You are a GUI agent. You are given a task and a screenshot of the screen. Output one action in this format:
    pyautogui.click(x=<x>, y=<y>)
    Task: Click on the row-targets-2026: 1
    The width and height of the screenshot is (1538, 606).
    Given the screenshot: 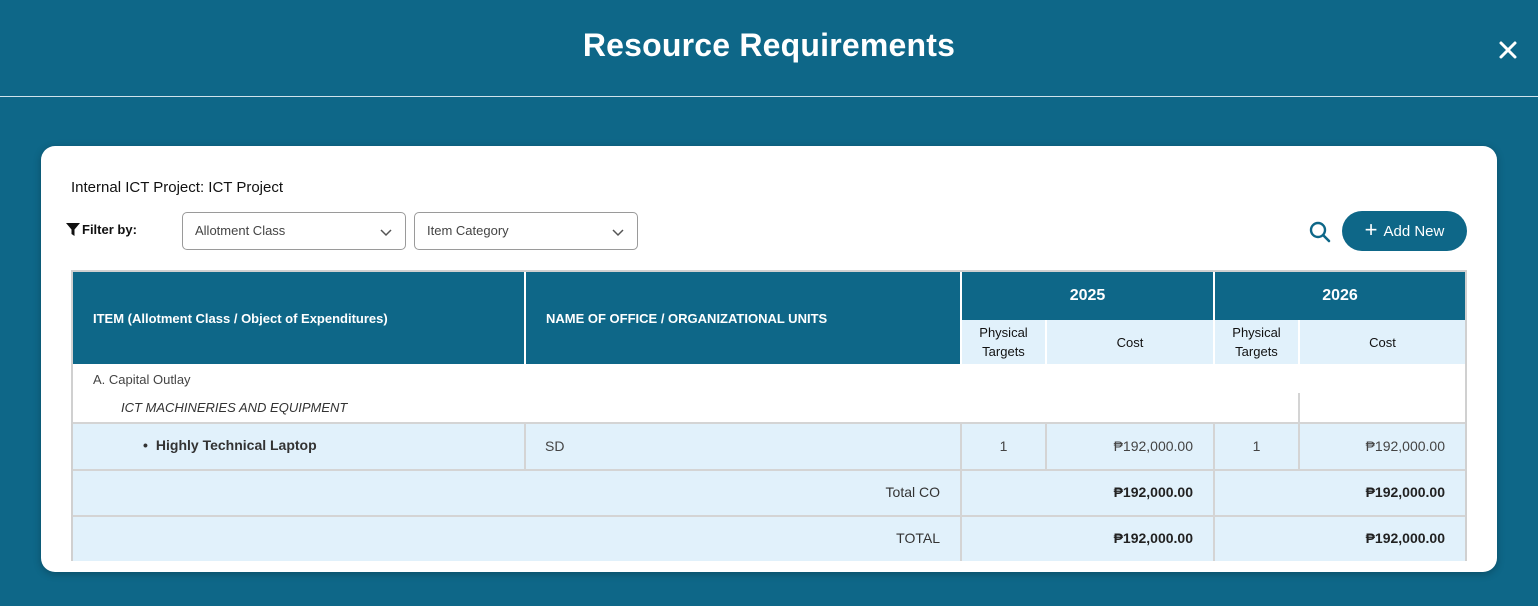 What is the action you would take?
    pyautogui.click(x=1256, y=446)
    